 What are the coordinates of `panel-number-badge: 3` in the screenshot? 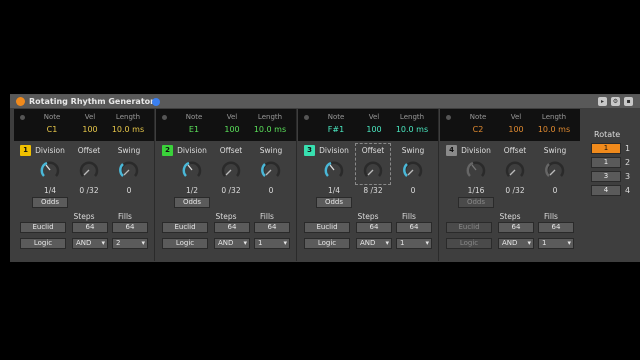 It's located at (309, 150).